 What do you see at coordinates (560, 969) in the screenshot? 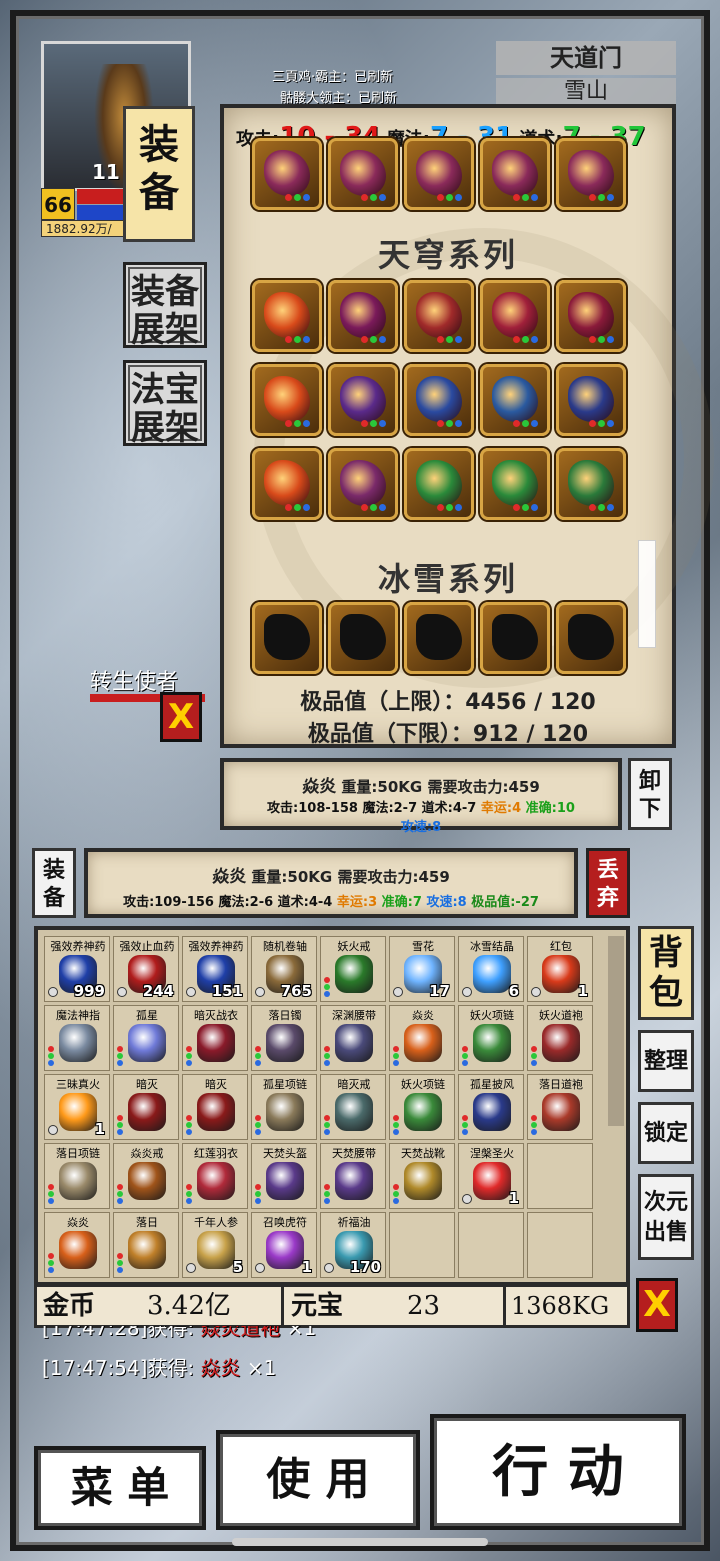
I see `inventory-slot: 红包 1` at bounding box center [560, 969].